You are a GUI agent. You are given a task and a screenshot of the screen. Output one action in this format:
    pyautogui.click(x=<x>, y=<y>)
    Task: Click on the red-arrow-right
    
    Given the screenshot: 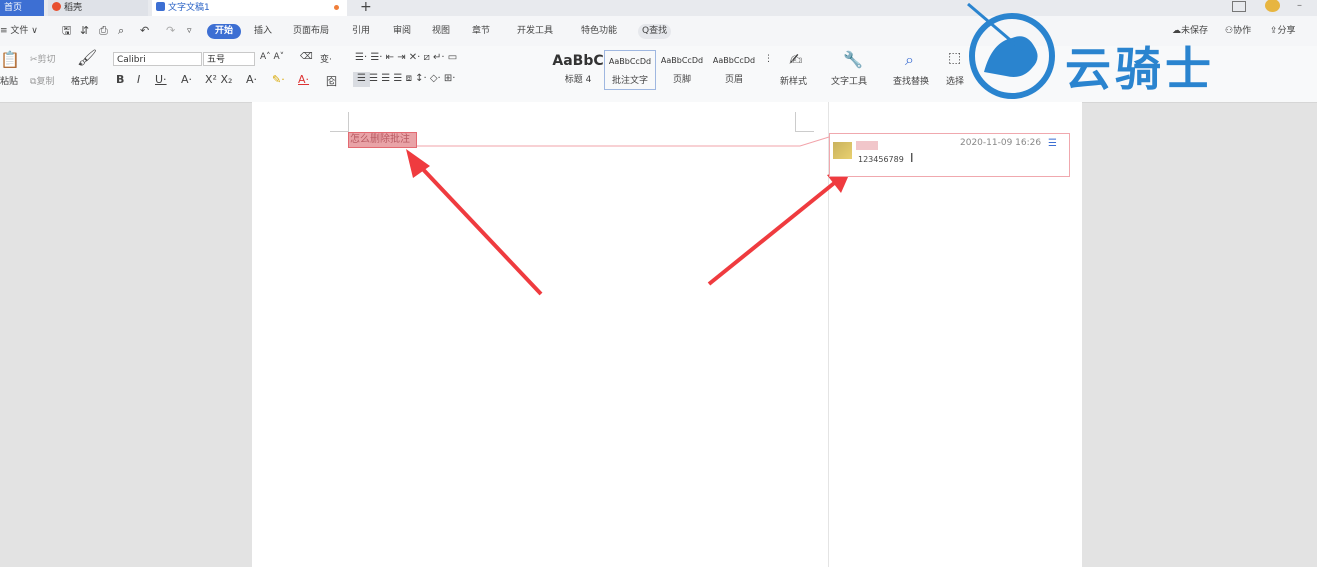 What is the action you would take?
    pyautogui.click(x=773, y=232)
    